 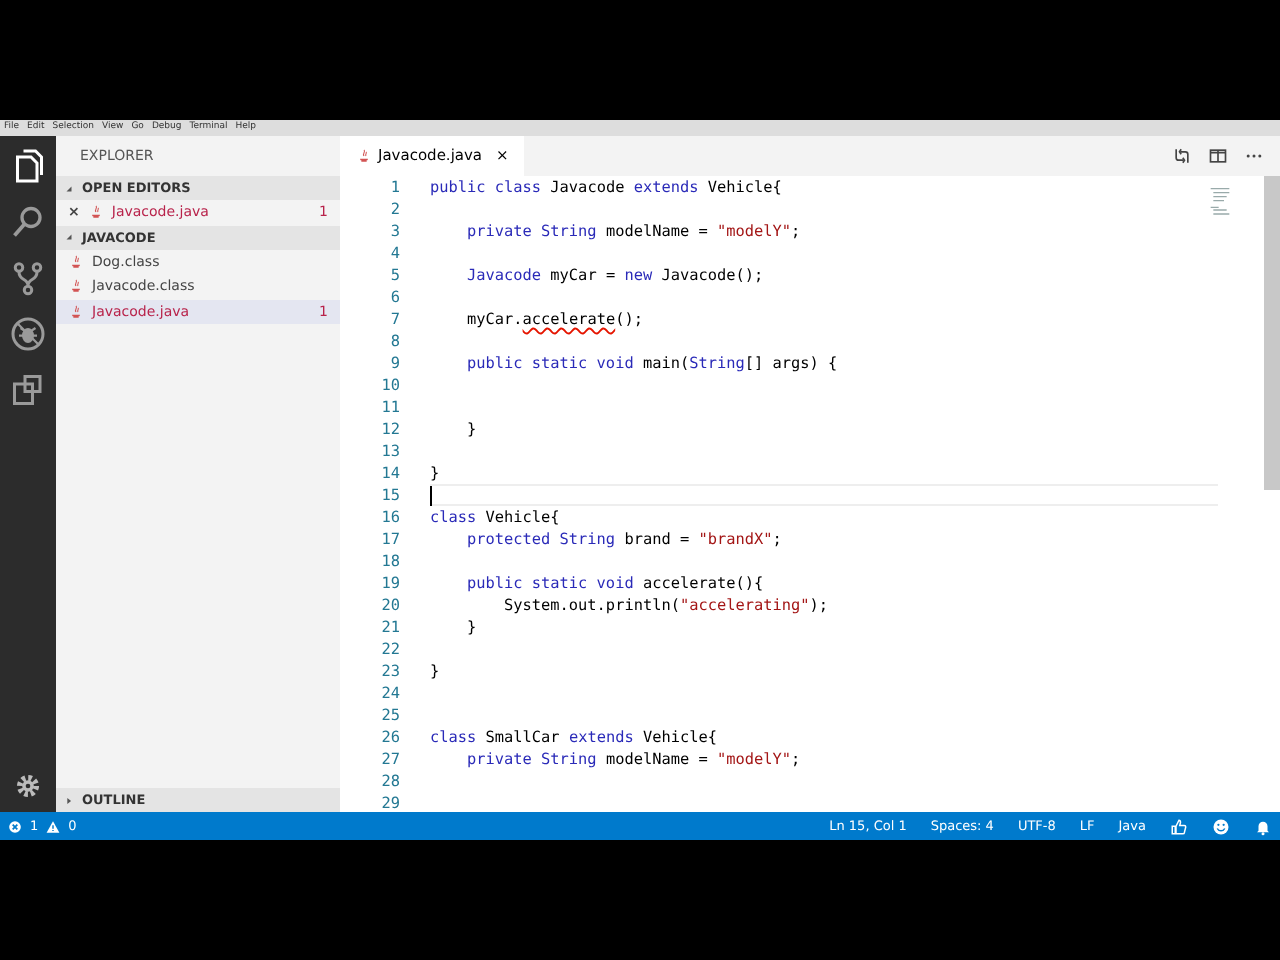 I want to click on compare-icon, so click(x=1182, y=156).